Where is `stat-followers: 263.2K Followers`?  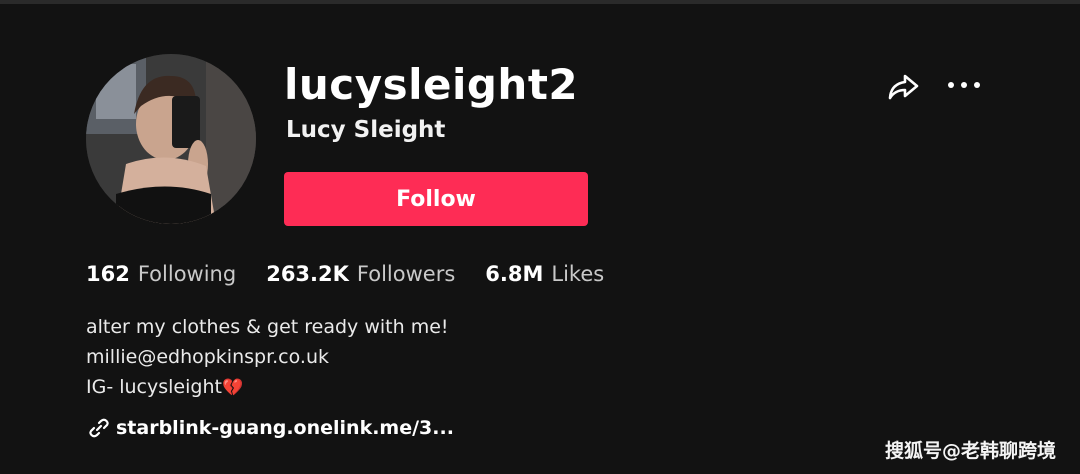
stat-followers: 263.2K Followers is located at coordinates (360, 274).